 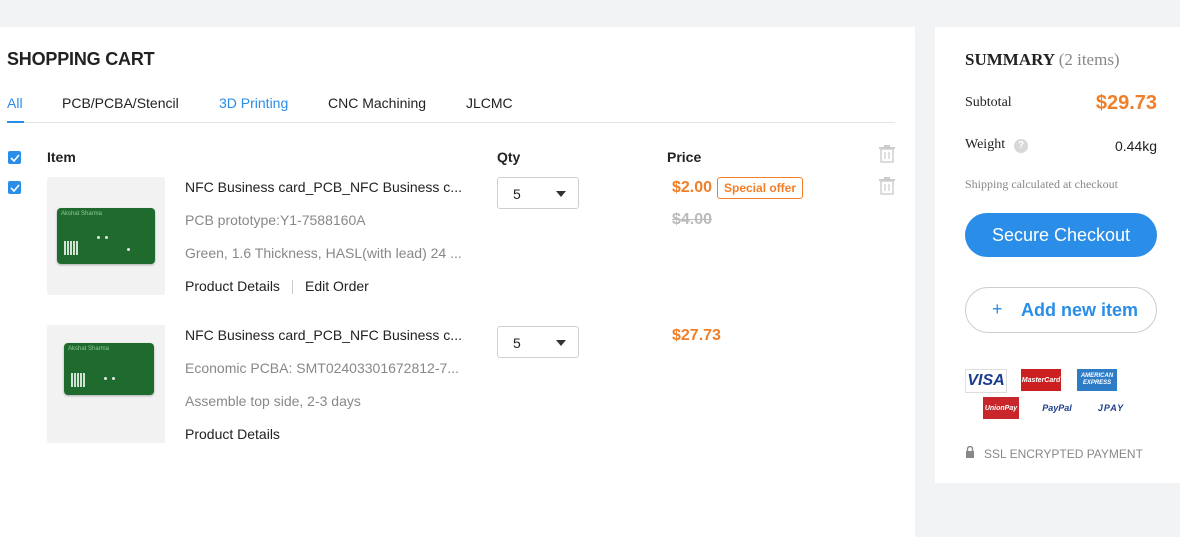 What do you see at coordinates (275, 220) in the screenshot?
I see `item-order-number: PCB prototype:Y1-7588160A` at bounding box center [275, 220].